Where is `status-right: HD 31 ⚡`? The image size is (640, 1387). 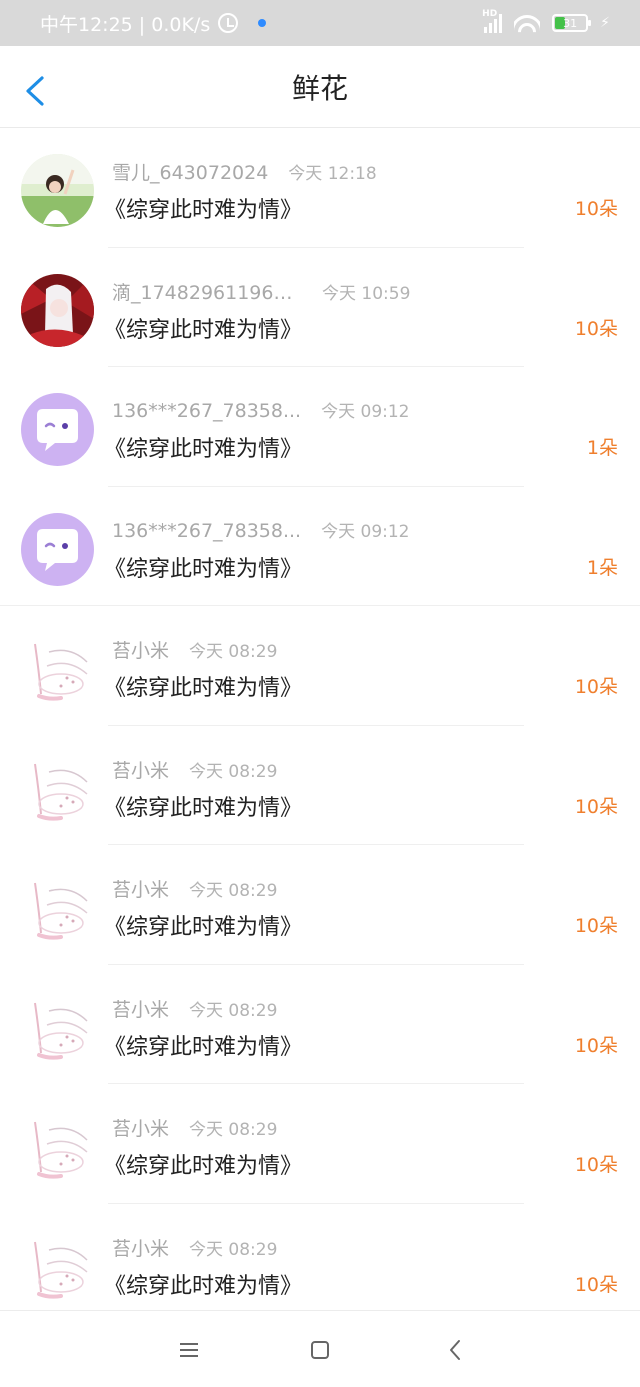 status-right: HD 31 ⚡ is located at coordinates (546, 21).